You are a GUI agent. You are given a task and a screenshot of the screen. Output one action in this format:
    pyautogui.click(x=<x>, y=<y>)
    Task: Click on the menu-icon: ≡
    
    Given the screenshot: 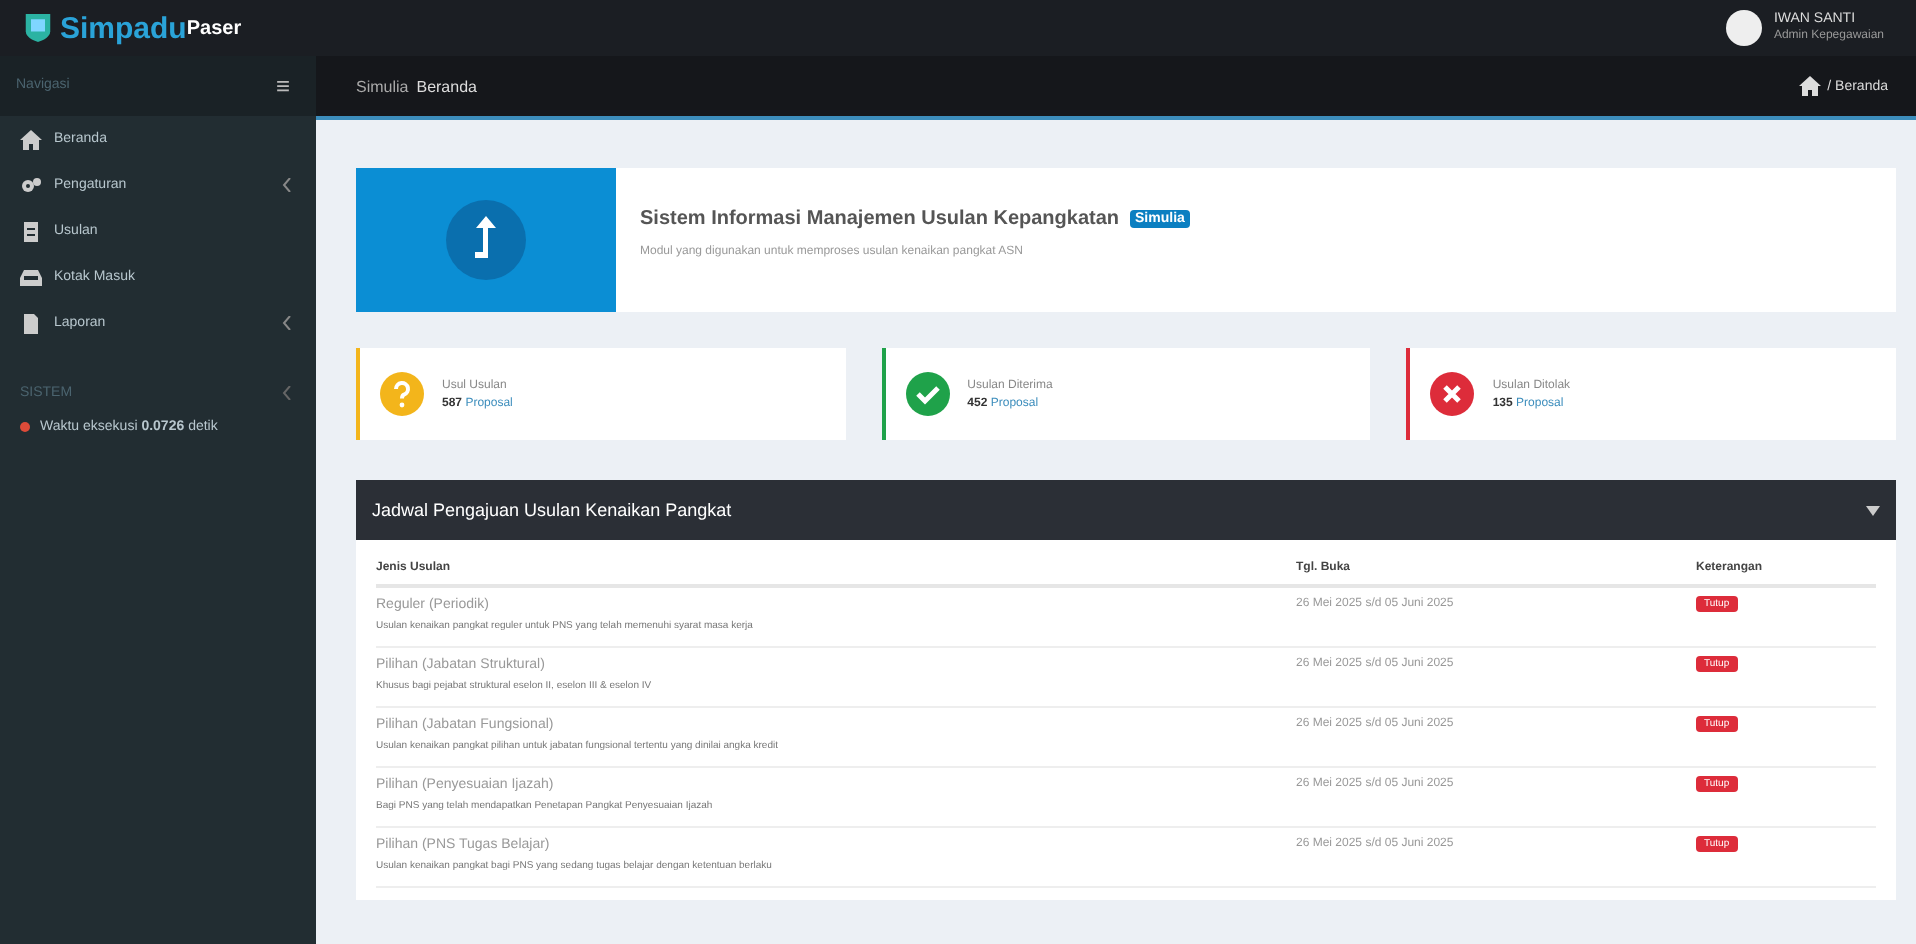 What is the action you would take?
    pyautogui.click(x=294, y=86)
    